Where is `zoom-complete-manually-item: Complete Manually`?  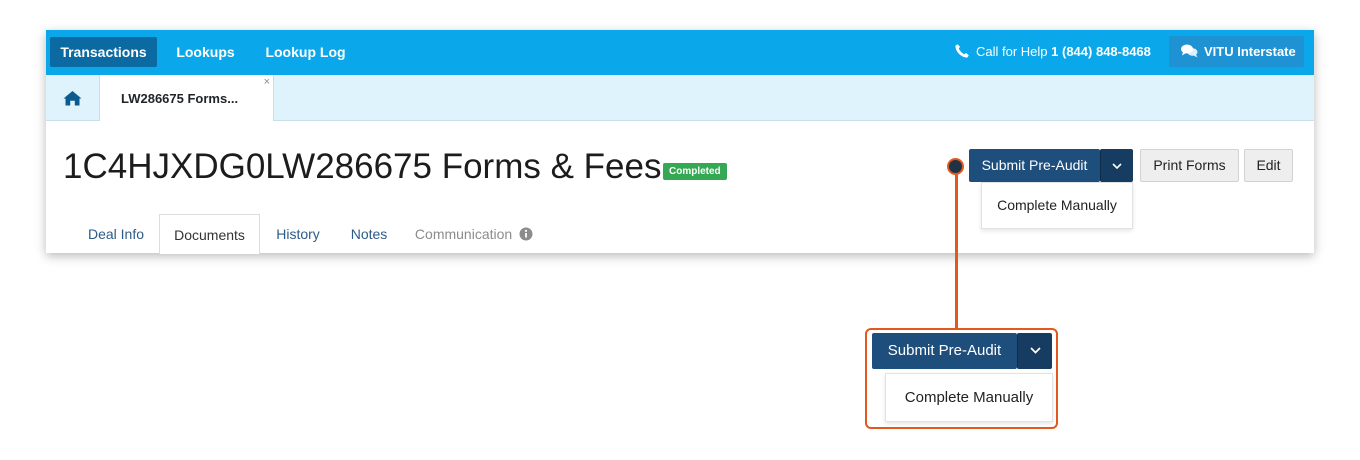 zoom-complete-manually-item: Complete Manually is located at coordinates (969, 397).